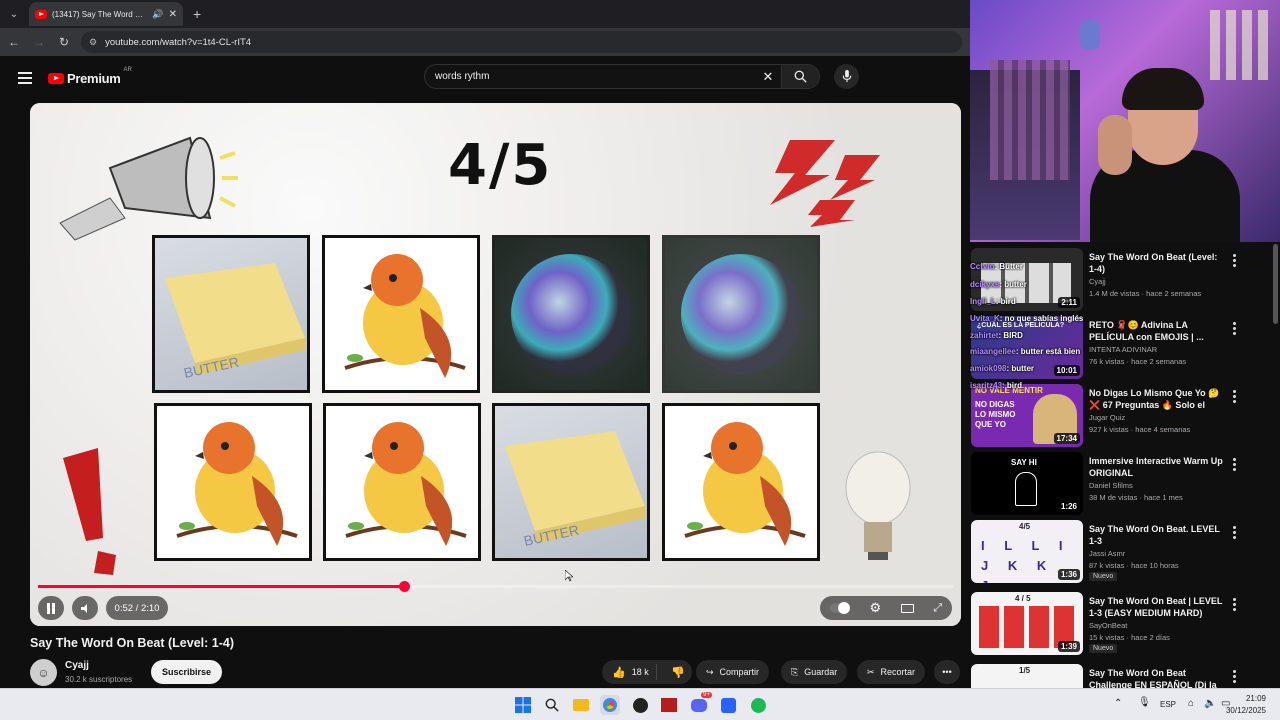 Image resolution: width=1280 pixels, height=720 pixels. I want to click on rec-thumbnail: 4/5 I L L I J K K J 1:36, so click(1027, 551).